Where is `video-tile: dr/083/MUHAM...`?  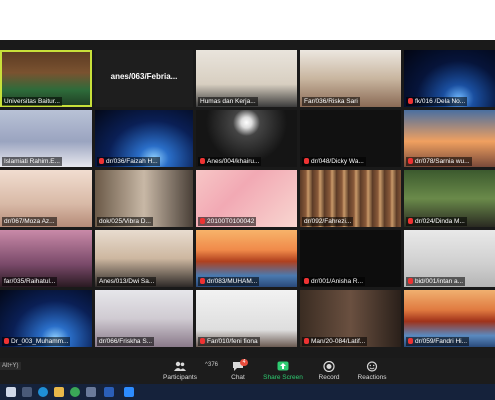
video-tile: dr/083/MUHAM... is located at coordinates (246, 258).